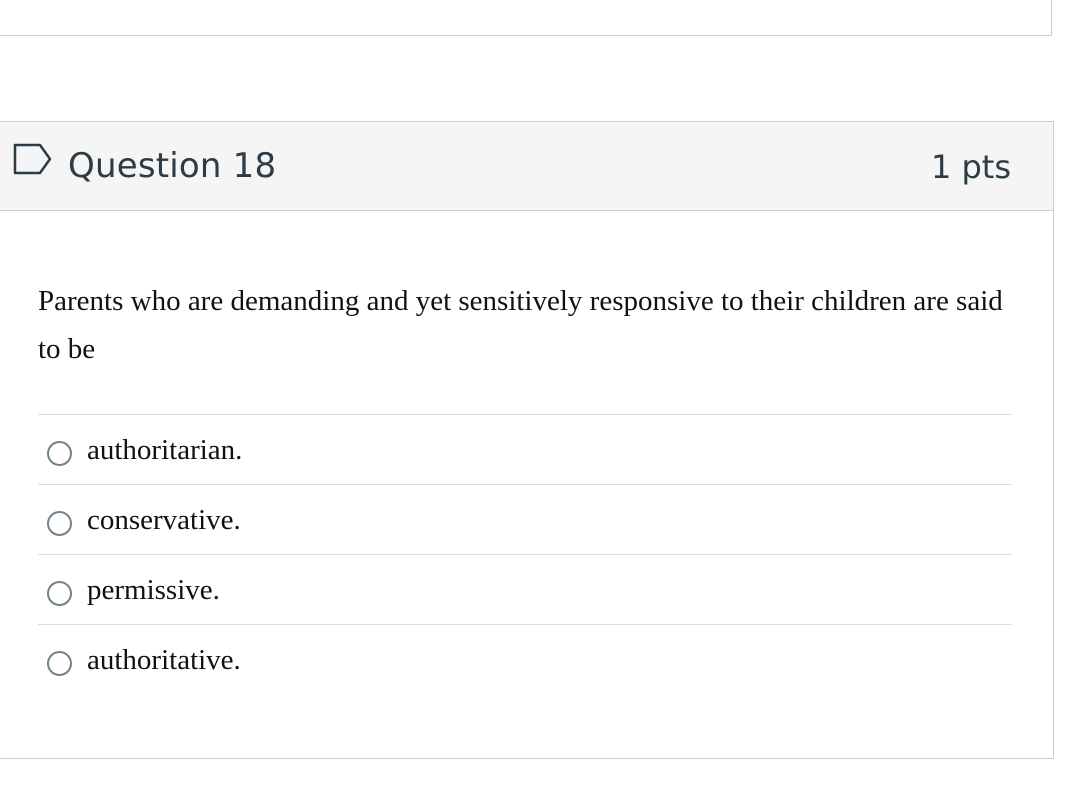 Image resolution: width=1086 pixels, height=791 pixels. I want to click on answer-option: authoritarian., so click(525, 449).